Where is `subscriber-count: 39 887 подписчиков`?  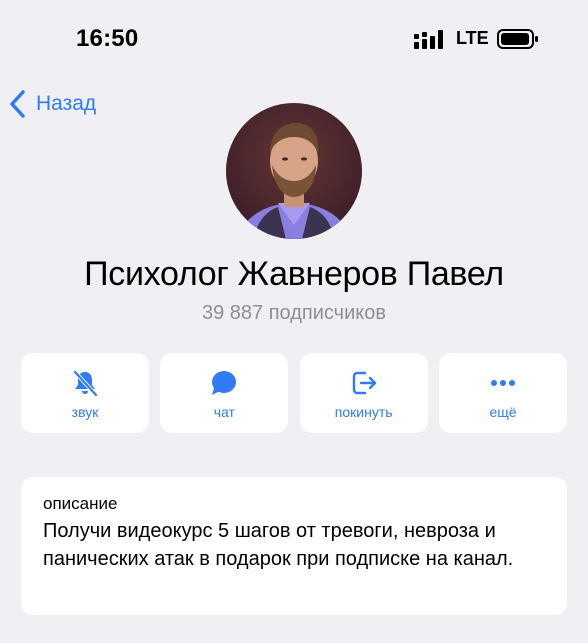
subscriber-count: 39 887 подписчиков is located at coordinates (293, 313).